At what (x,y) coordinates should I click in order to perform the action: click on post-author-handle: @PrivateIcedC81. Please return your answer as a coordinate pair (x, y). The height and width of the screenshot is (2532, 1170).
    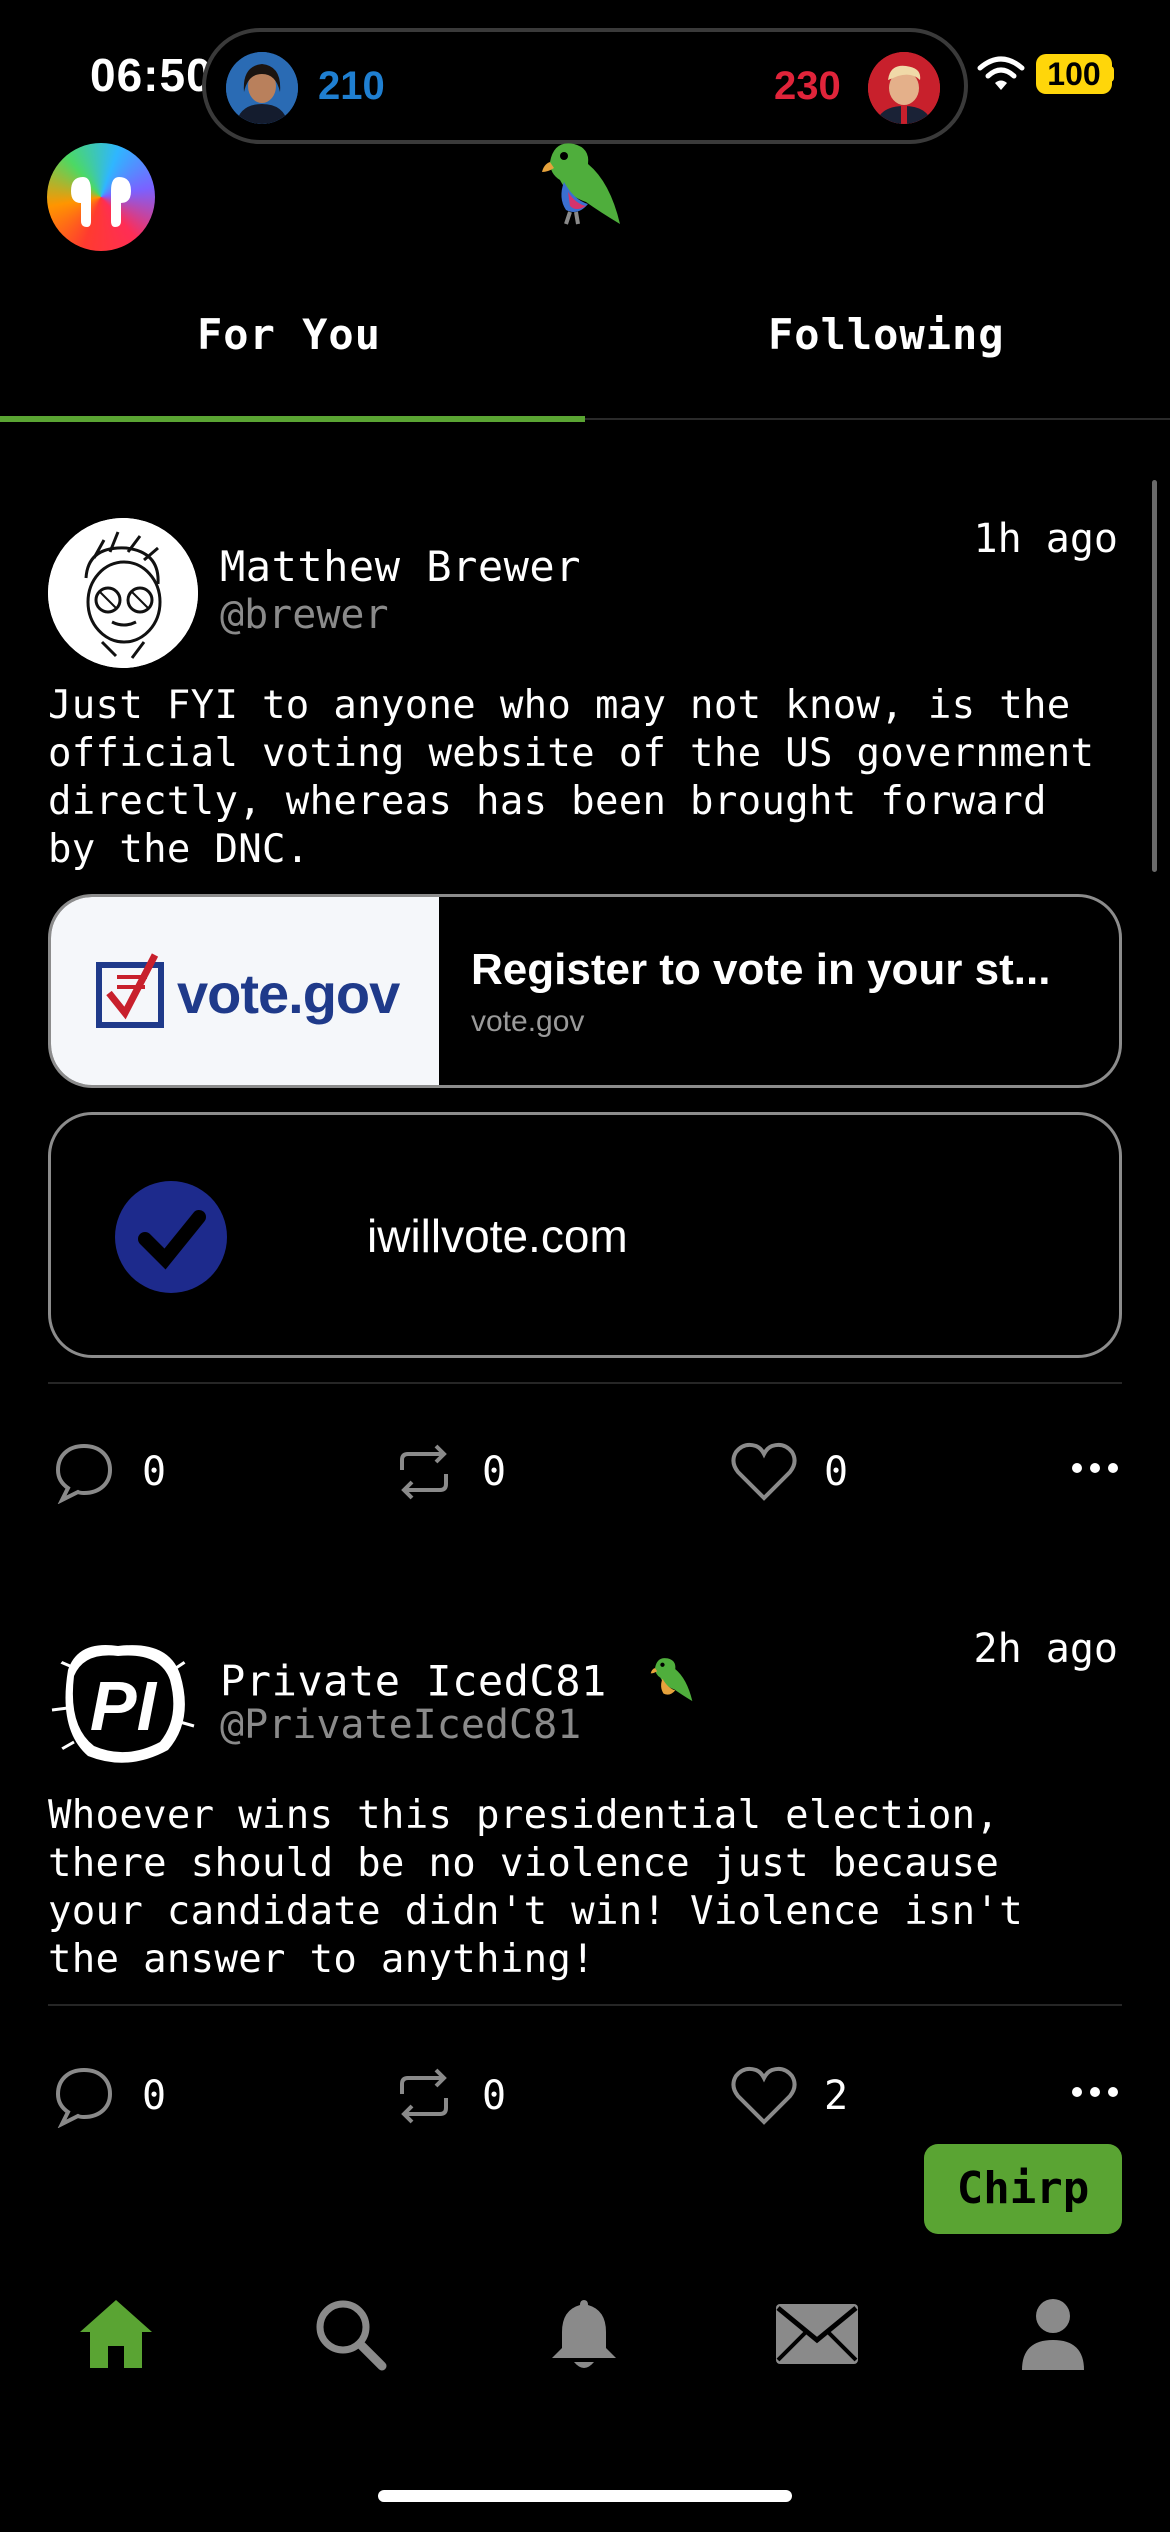
    Looking at the image, I should click on (400, 1725).